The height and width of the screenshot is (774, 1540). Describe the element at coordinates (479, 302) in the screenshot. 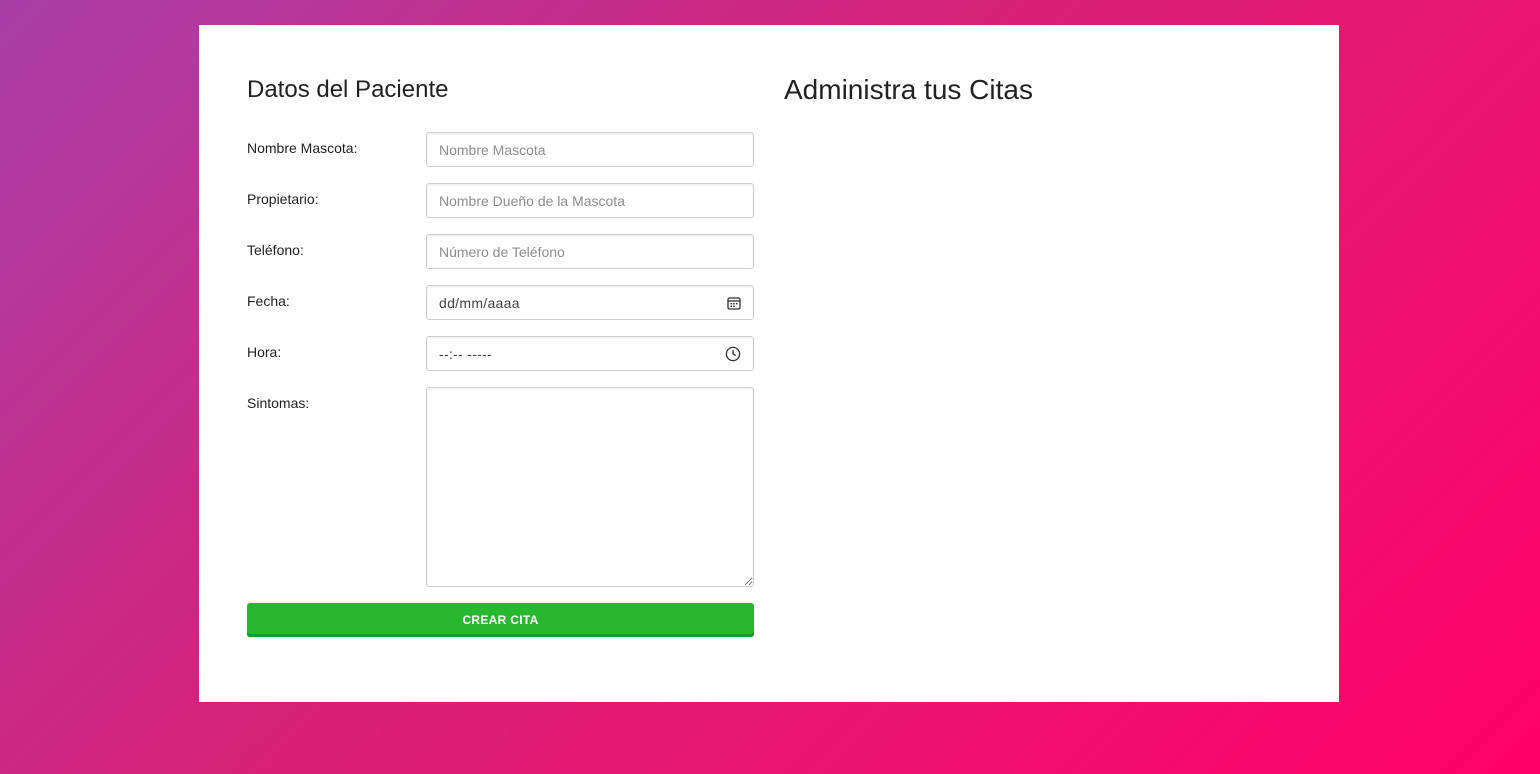

I see `fecha-value: dd/mm/aaaa` at that location.